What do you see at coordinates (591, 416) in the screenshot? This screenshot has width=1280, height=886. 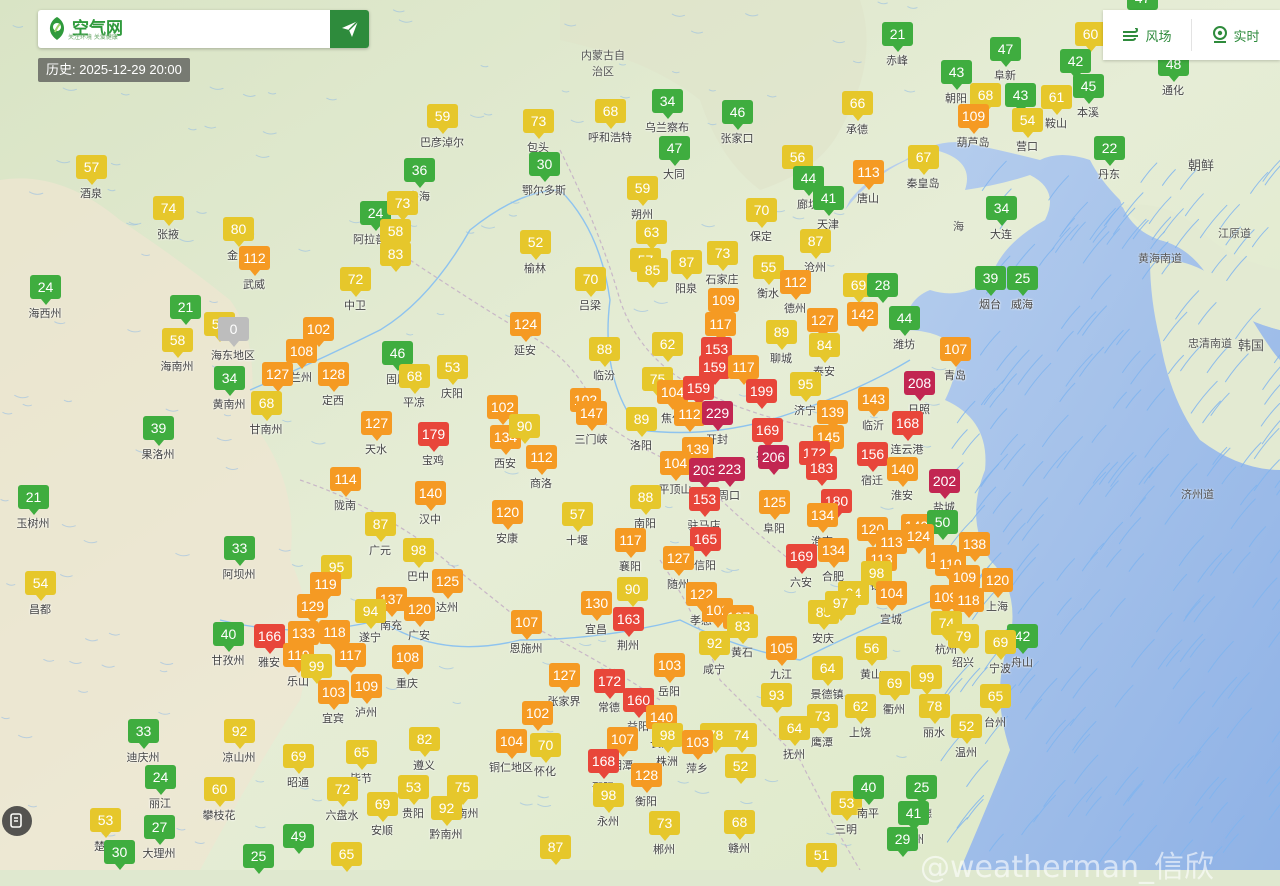 I see `aqi-marker: 147` at bounding box center [591, 416].